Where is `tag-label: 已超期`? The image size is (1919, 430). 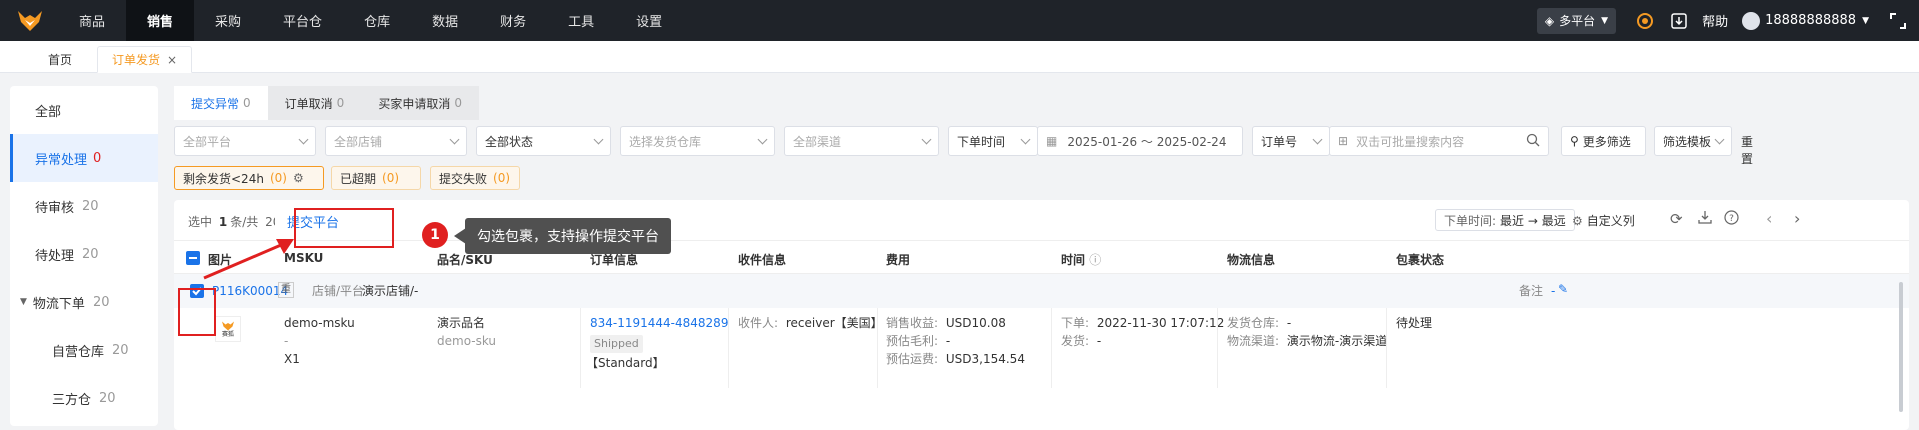 tag-label: 已超期 is located at coordinates (358, 178).